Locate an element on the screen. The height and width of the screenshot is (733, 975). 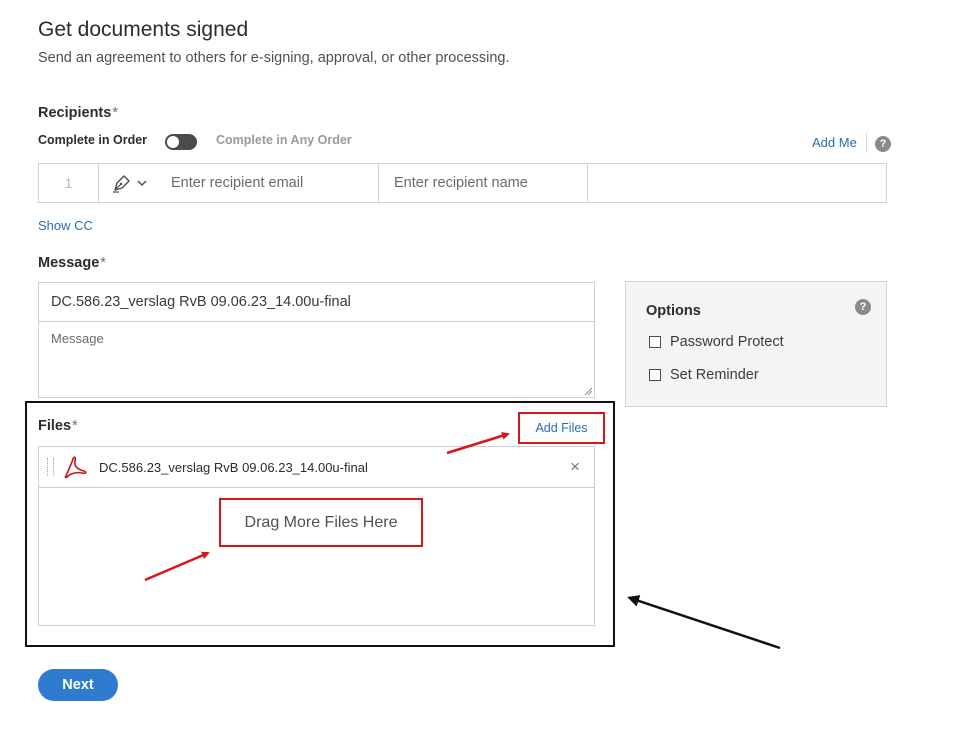
options-panel: Options ? Password Protect Set Reminder is located at coordinates (756, 344).